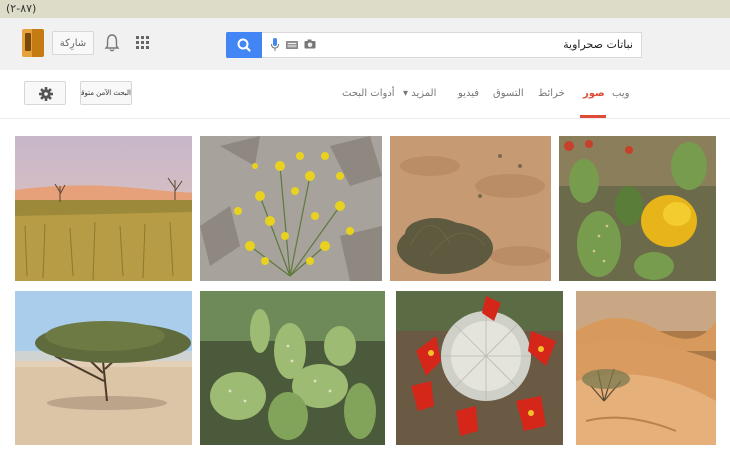 The width and height of the screenshot is (730, 451). Describe the element at coordinates (275, 45) in the screenshot. I see `microphone-icon` at that location.